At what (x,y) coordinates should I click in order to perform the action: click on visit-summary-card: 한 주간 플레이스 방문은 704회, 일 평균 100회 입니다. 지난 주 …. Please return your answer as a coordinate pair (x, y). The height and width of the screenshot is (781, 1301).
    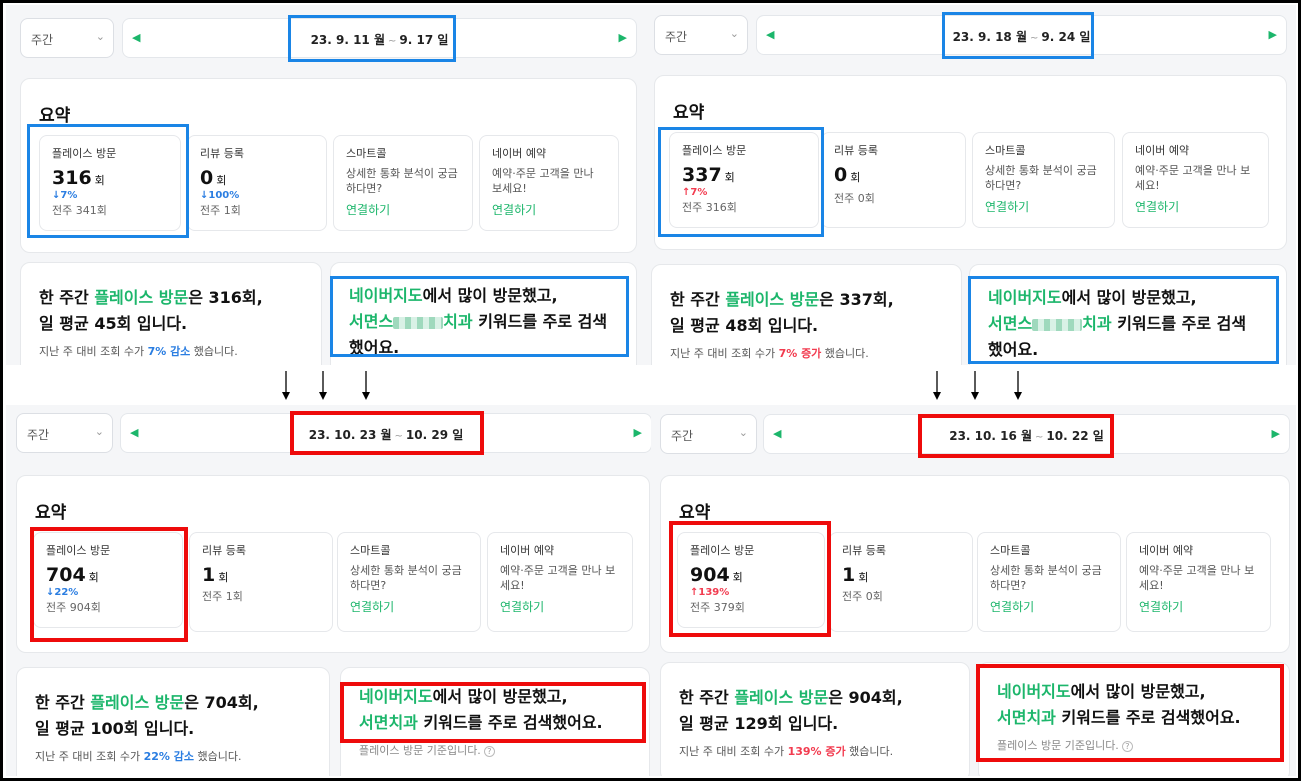
    Looking at the image, I should click on (173, 721).